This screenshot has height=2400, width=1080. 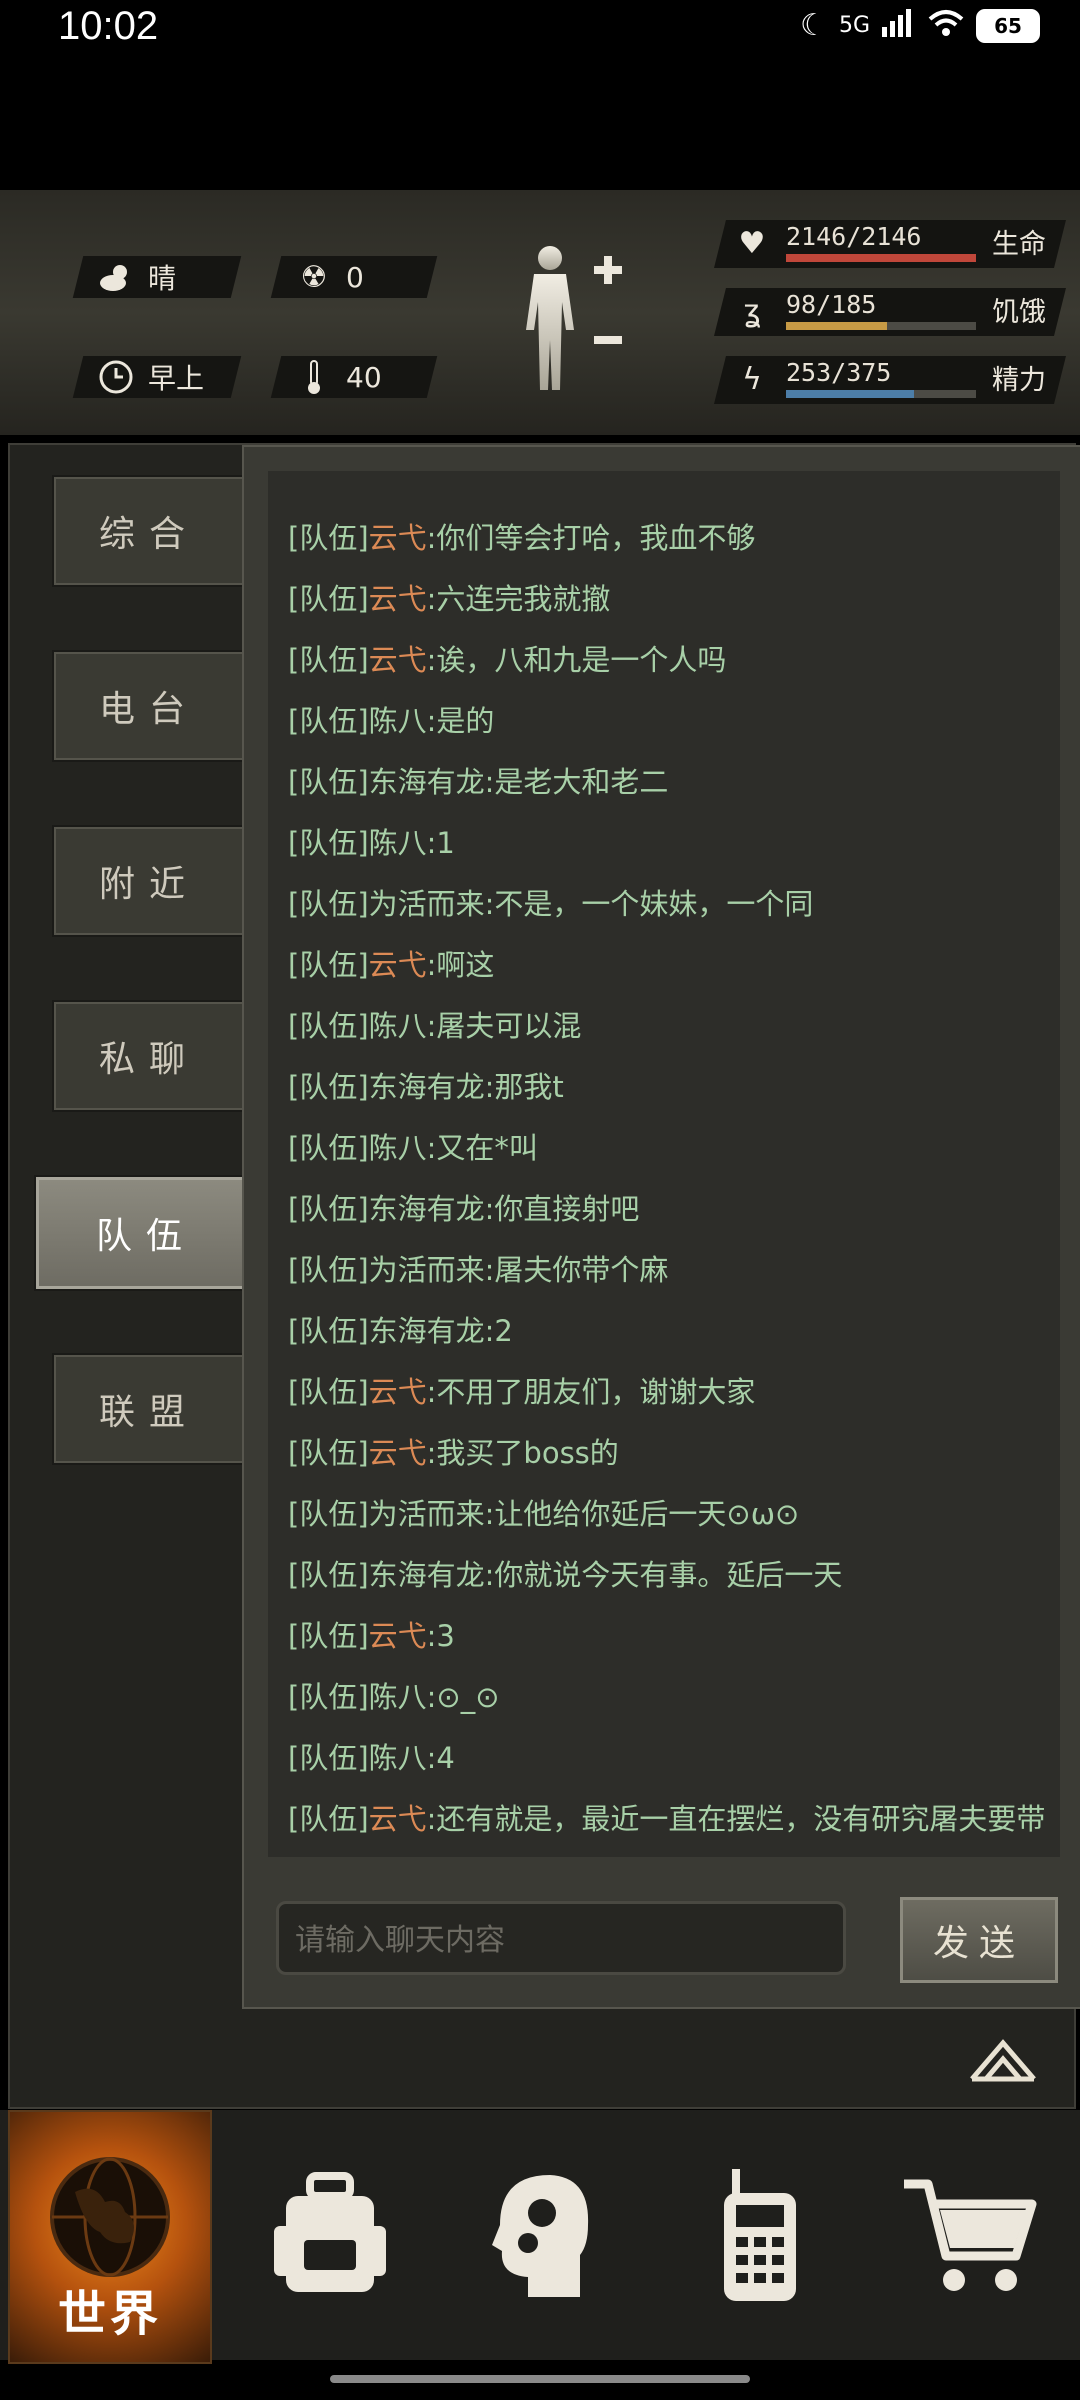 I want to click on message-text: :那我t, so click(x=524, y=1087).